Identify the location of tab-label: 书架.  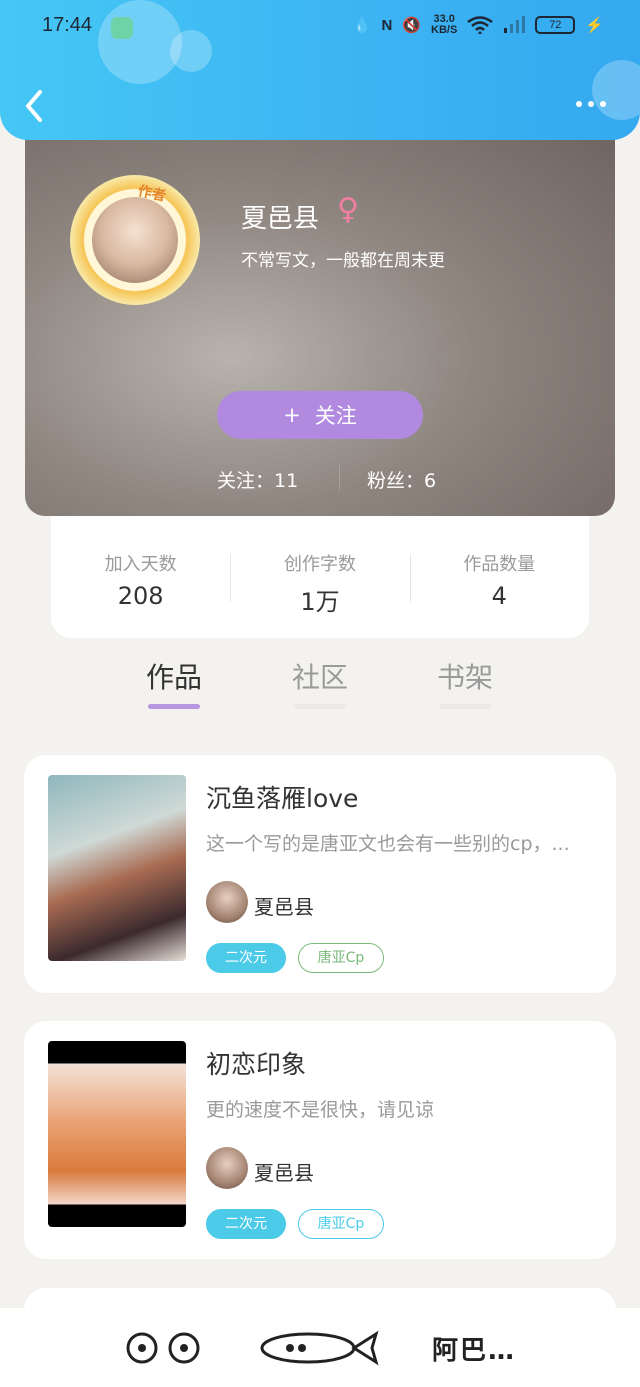
(464, 677).